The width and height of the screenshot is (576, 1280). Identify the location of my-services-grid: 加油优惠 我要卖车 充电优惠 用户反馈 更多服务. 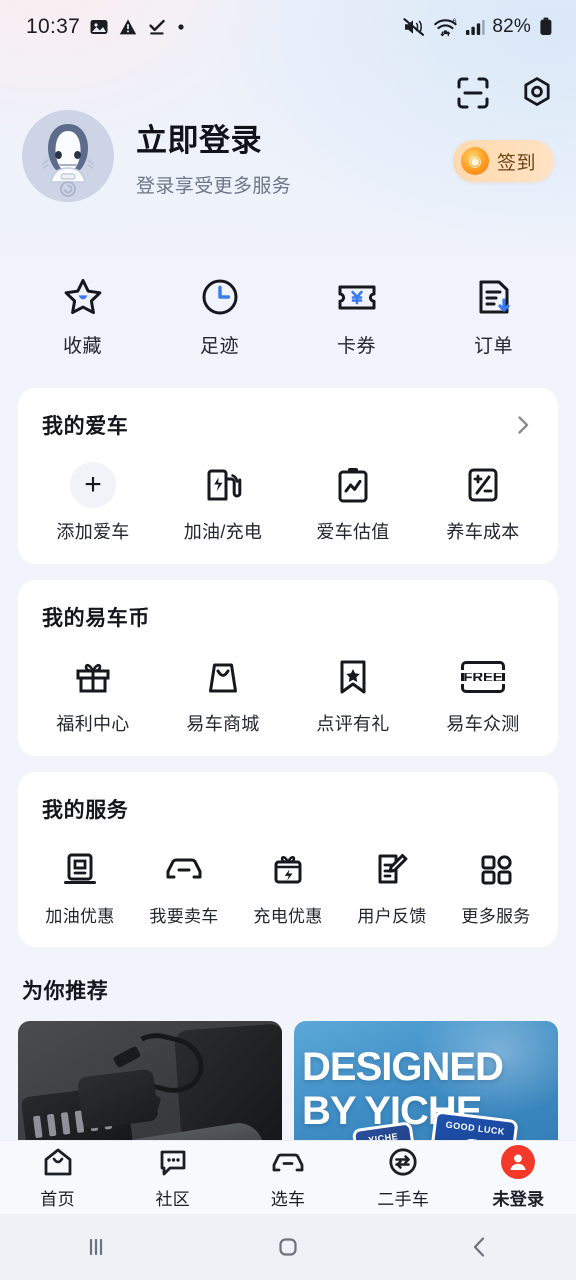
(288, 878).